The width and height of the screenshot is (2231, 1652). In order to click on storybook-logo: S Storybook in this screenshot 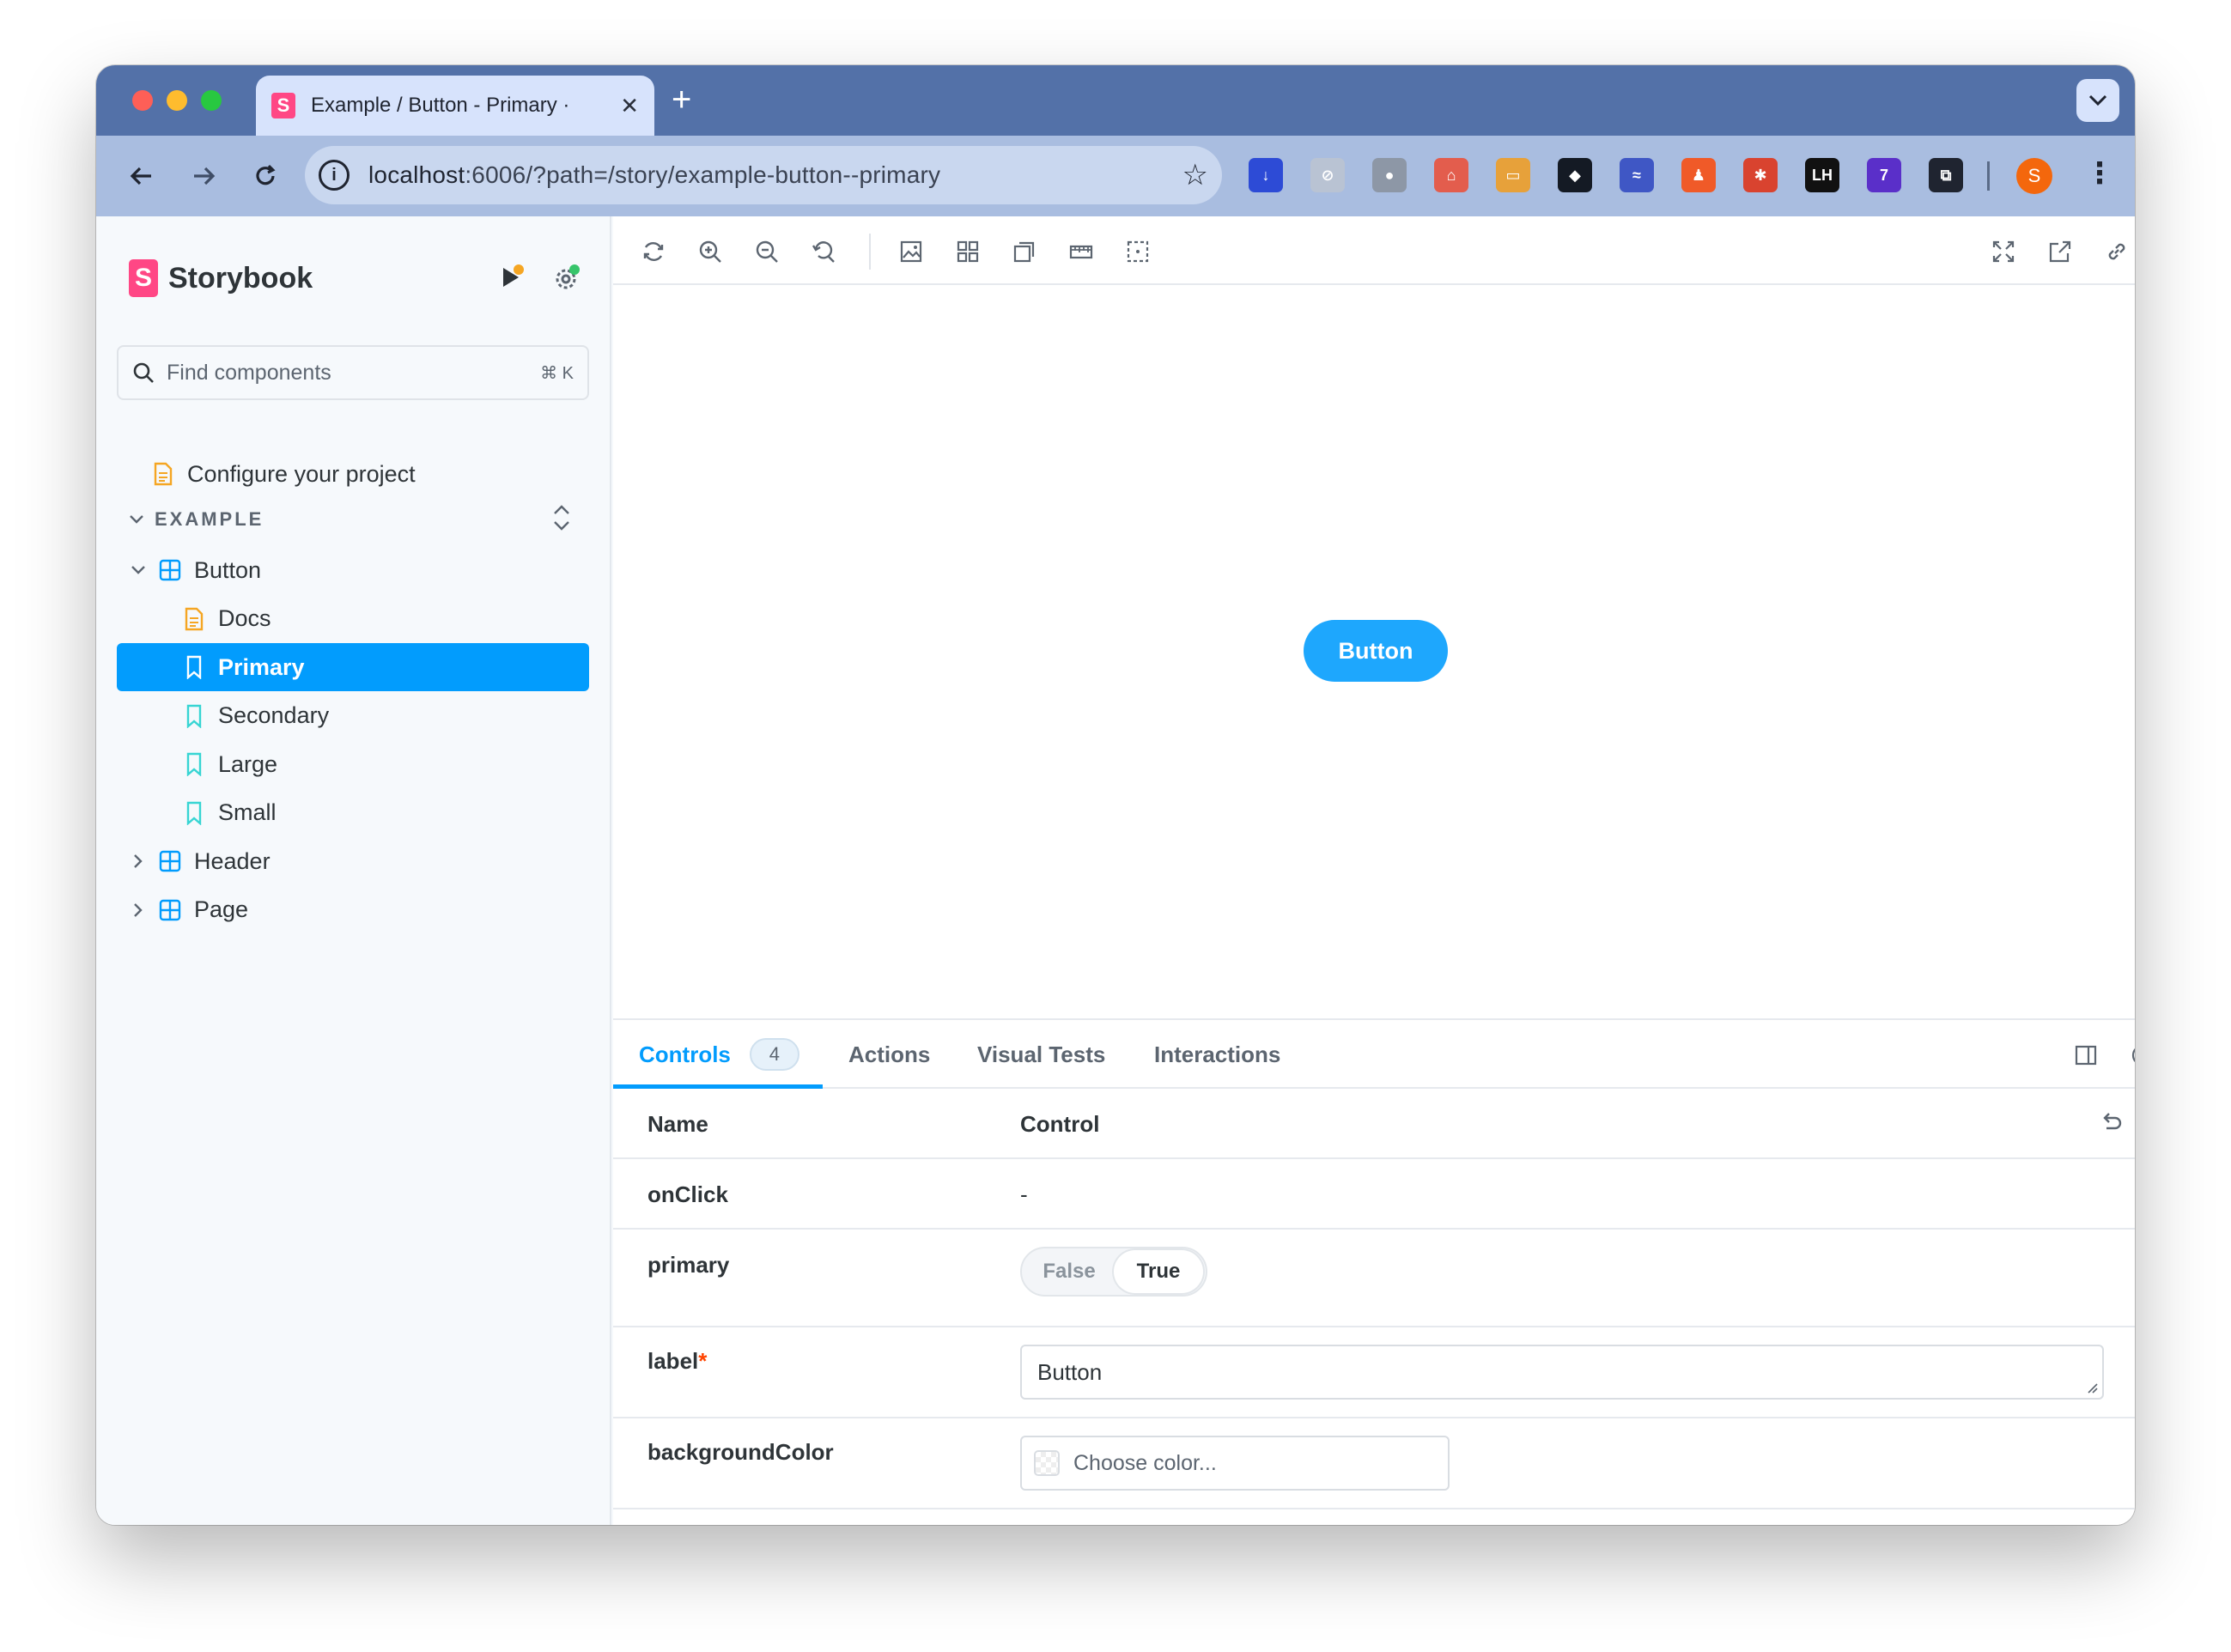, I will do `click(221, 278)`.